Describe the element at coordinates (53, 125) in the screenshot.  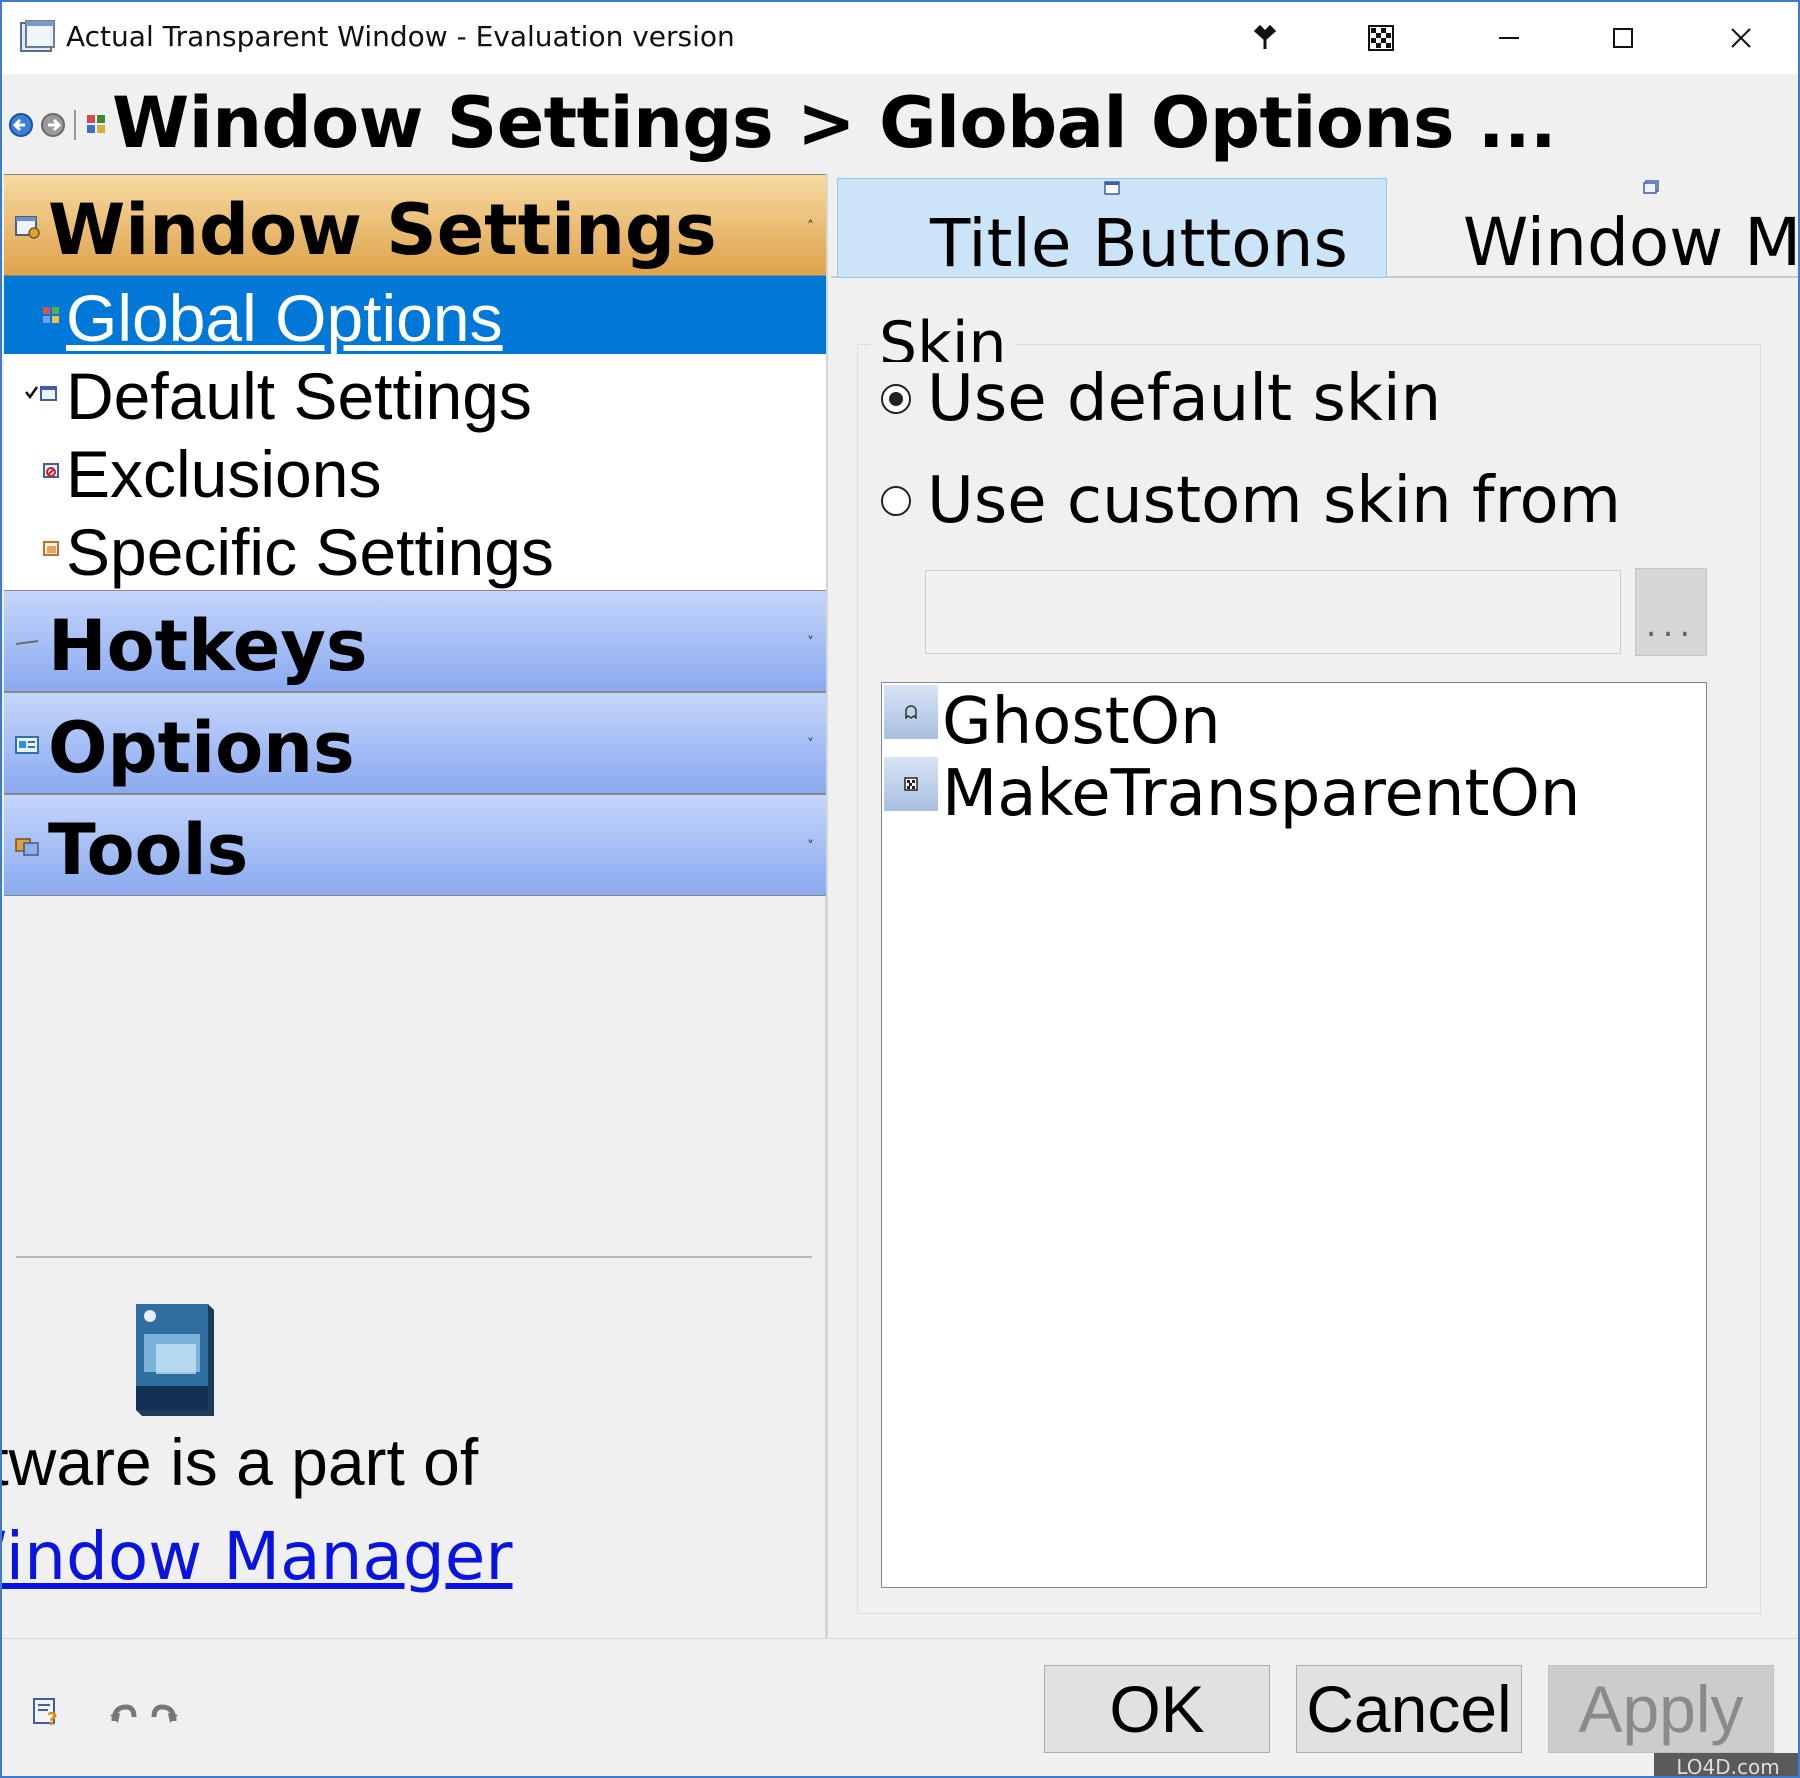
I see `forward-icon` at that location.